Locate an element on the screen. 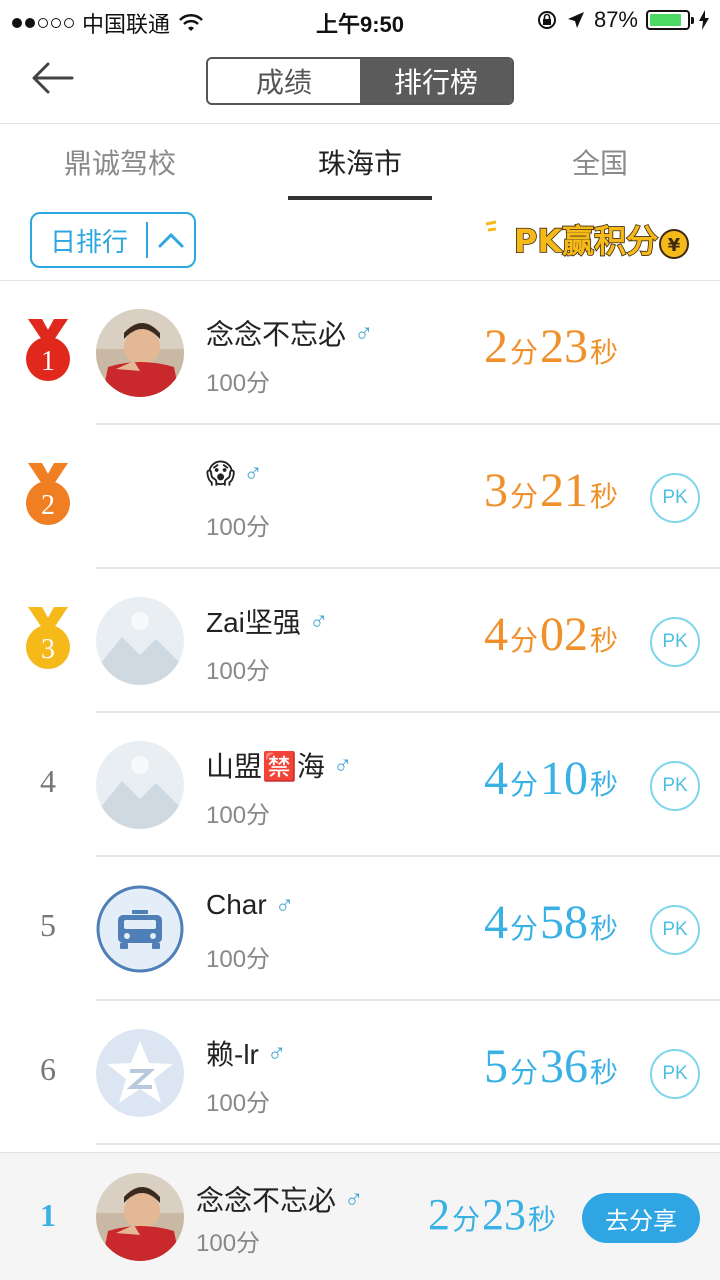 The width and height of the screenshot is (720, 1280). battery-icon is located at coordinates (670, 20).